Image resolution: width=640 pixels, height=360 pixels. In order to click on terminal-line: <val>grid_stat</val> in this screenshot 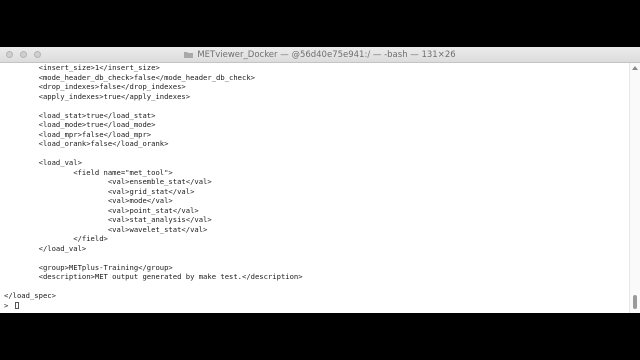, I will do `click(99, 191)`.